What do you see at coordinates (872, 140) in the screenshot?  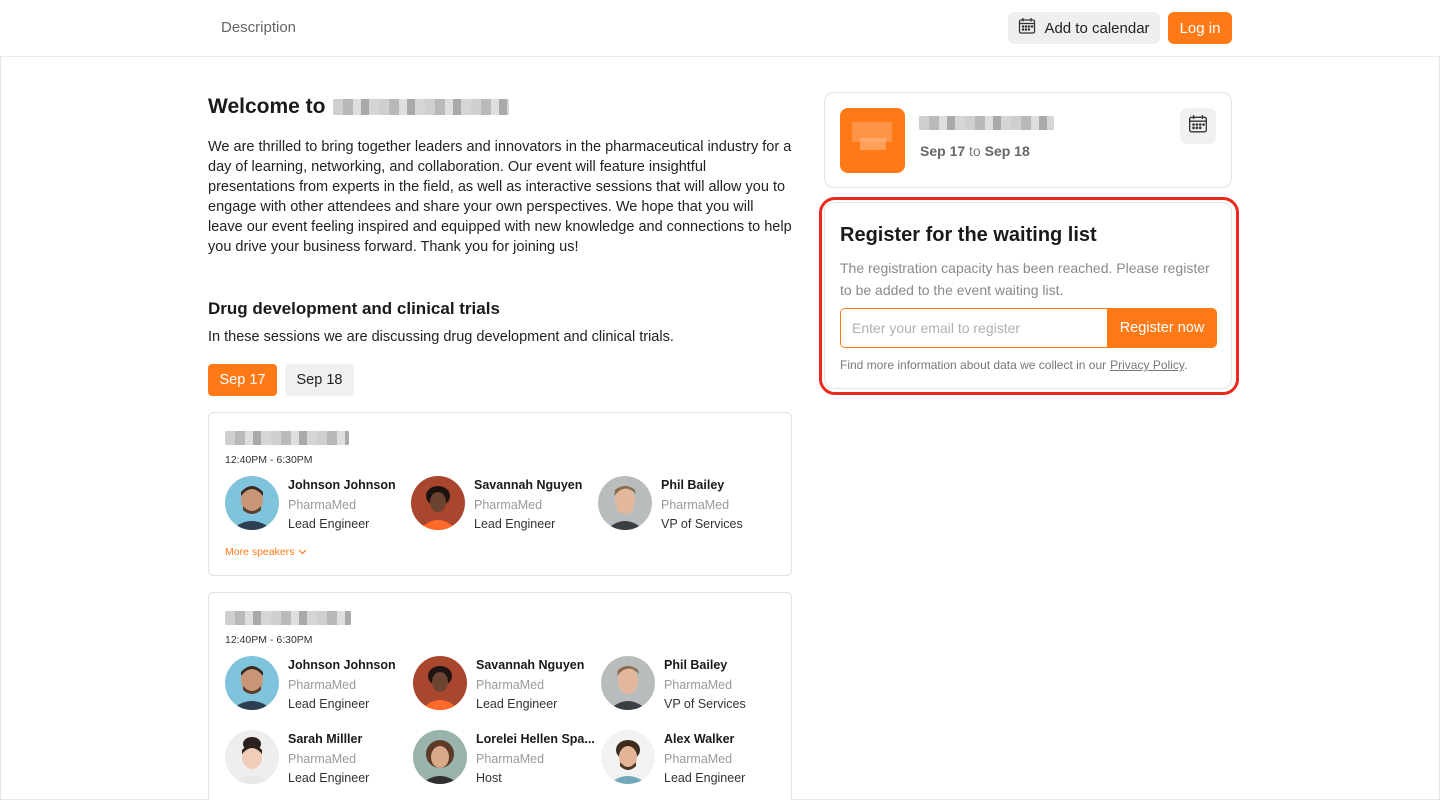 I see `event-thumbnail` at bounding box center [872, 140].